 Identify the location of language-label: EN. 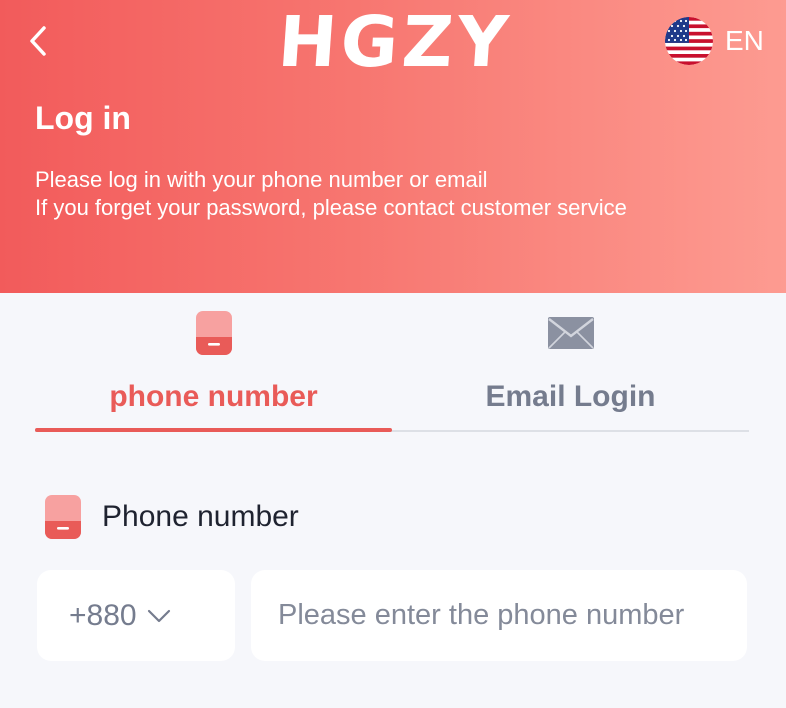
(744, 40).